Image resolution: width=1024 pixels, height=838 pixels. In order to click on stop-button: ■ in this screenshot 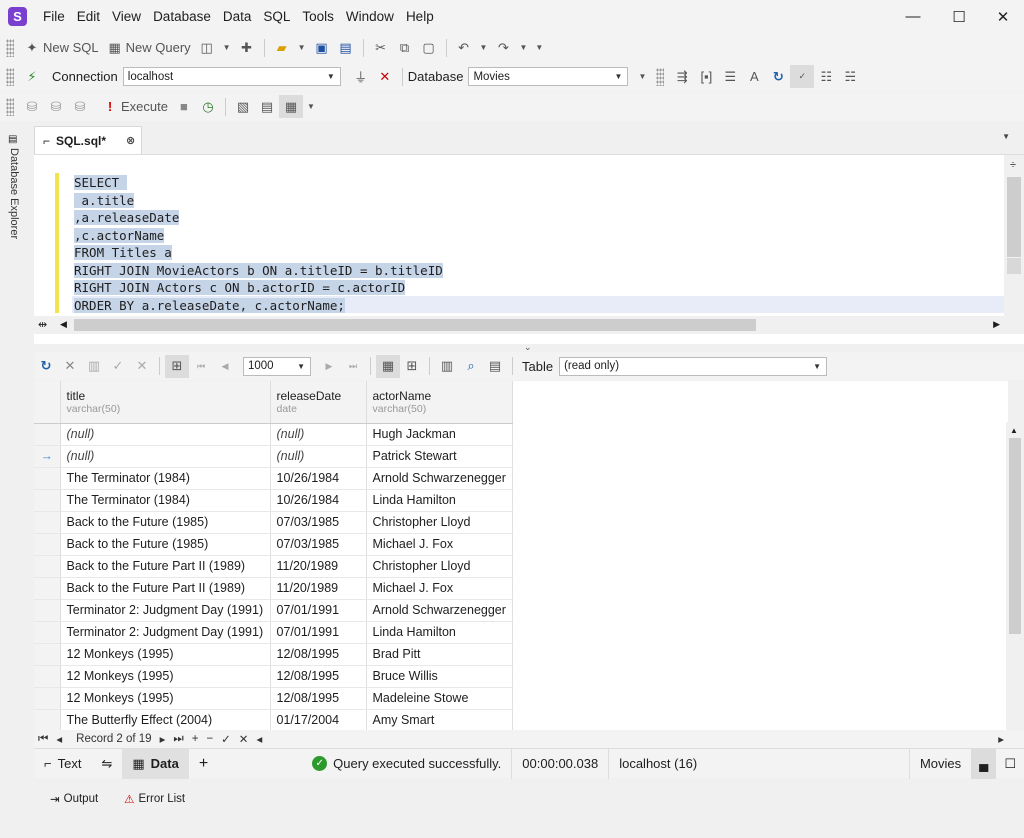, I will do `click(184, 106)`.